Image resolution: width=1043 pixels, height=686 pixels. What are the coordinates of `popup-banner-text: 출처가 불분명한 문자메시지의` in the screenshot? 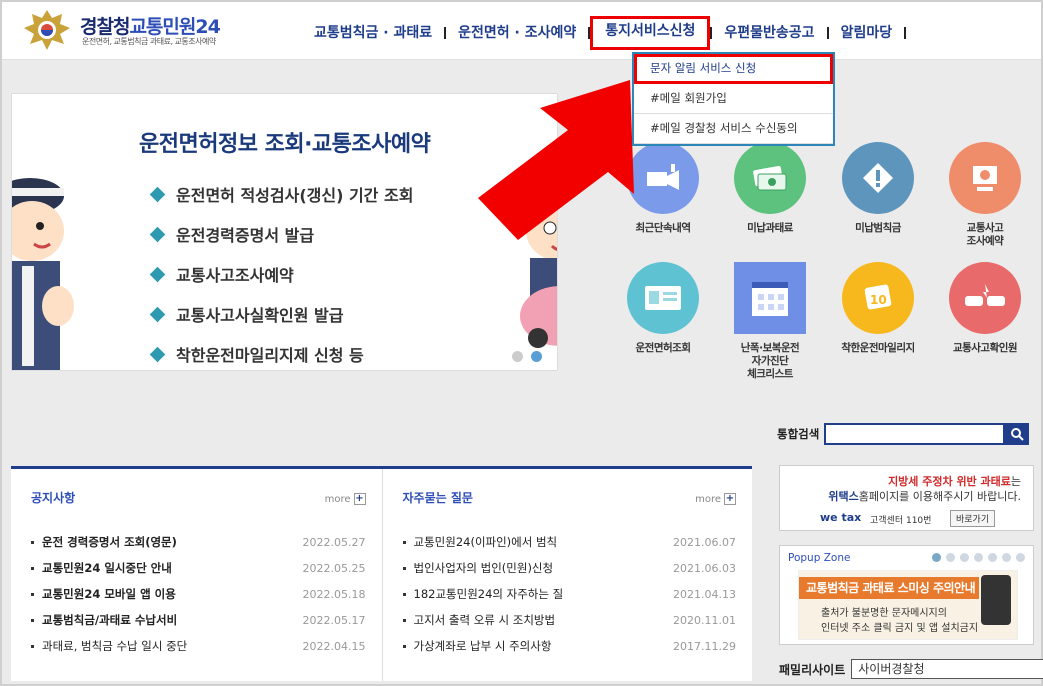 It's located at (884, 613).